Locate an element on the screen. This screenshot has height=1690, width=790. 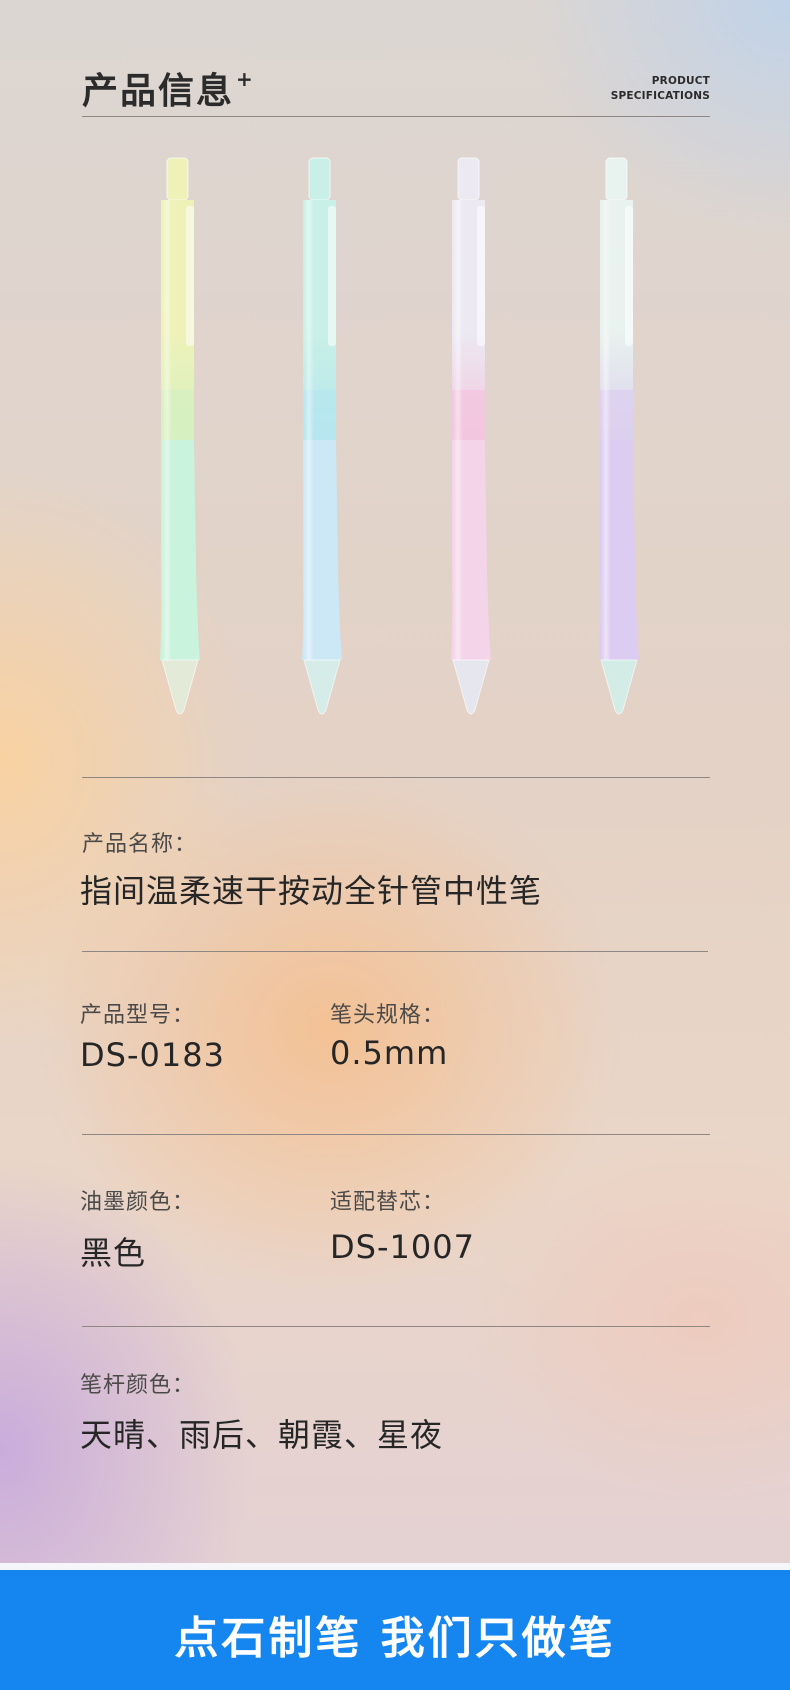
page-title: 产品信息 + is located at coordinates (168, 88).